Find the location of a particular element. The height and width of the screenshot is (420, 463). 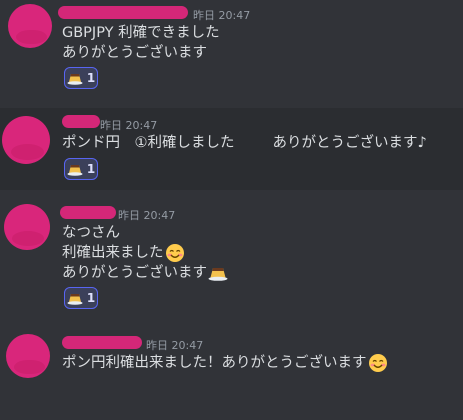

message-text: なつさん is located at coordinates (91, 233).